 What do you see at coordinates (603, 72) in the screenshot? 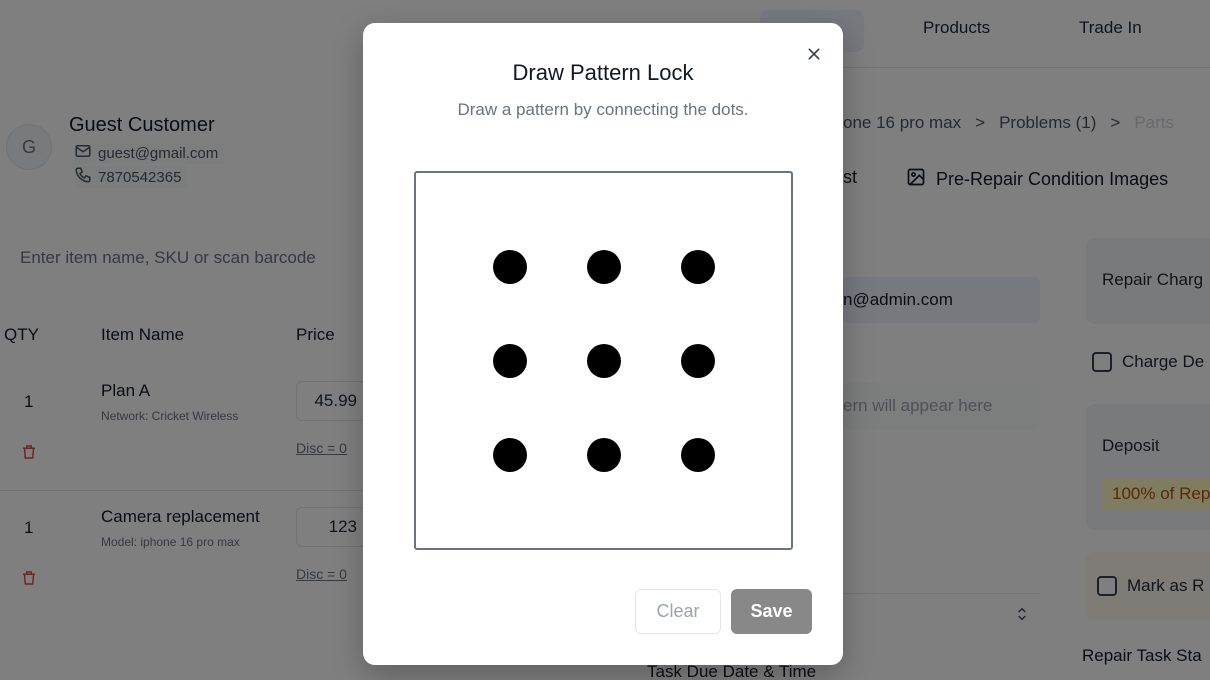
I see `dialog-title: Draw Pattern Lock` at bounding box center [603, 72].